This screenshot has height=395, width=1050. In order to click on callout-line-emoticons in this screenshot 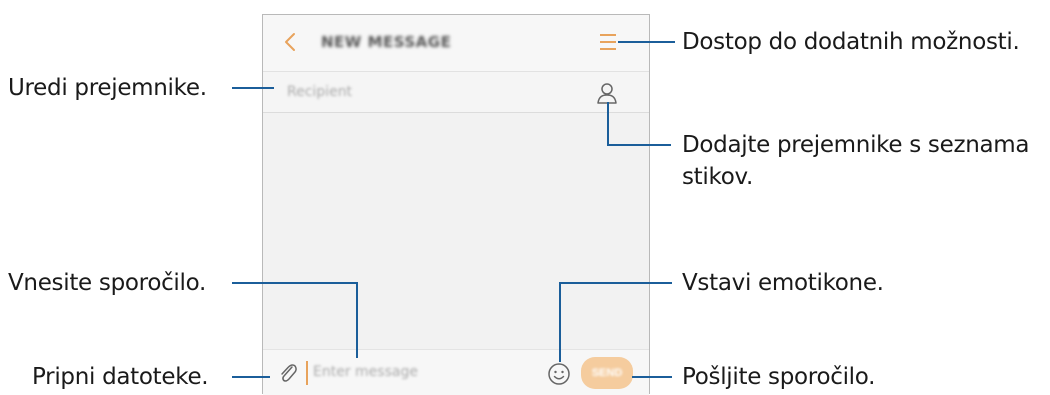, I will do `click(615, 322)`.